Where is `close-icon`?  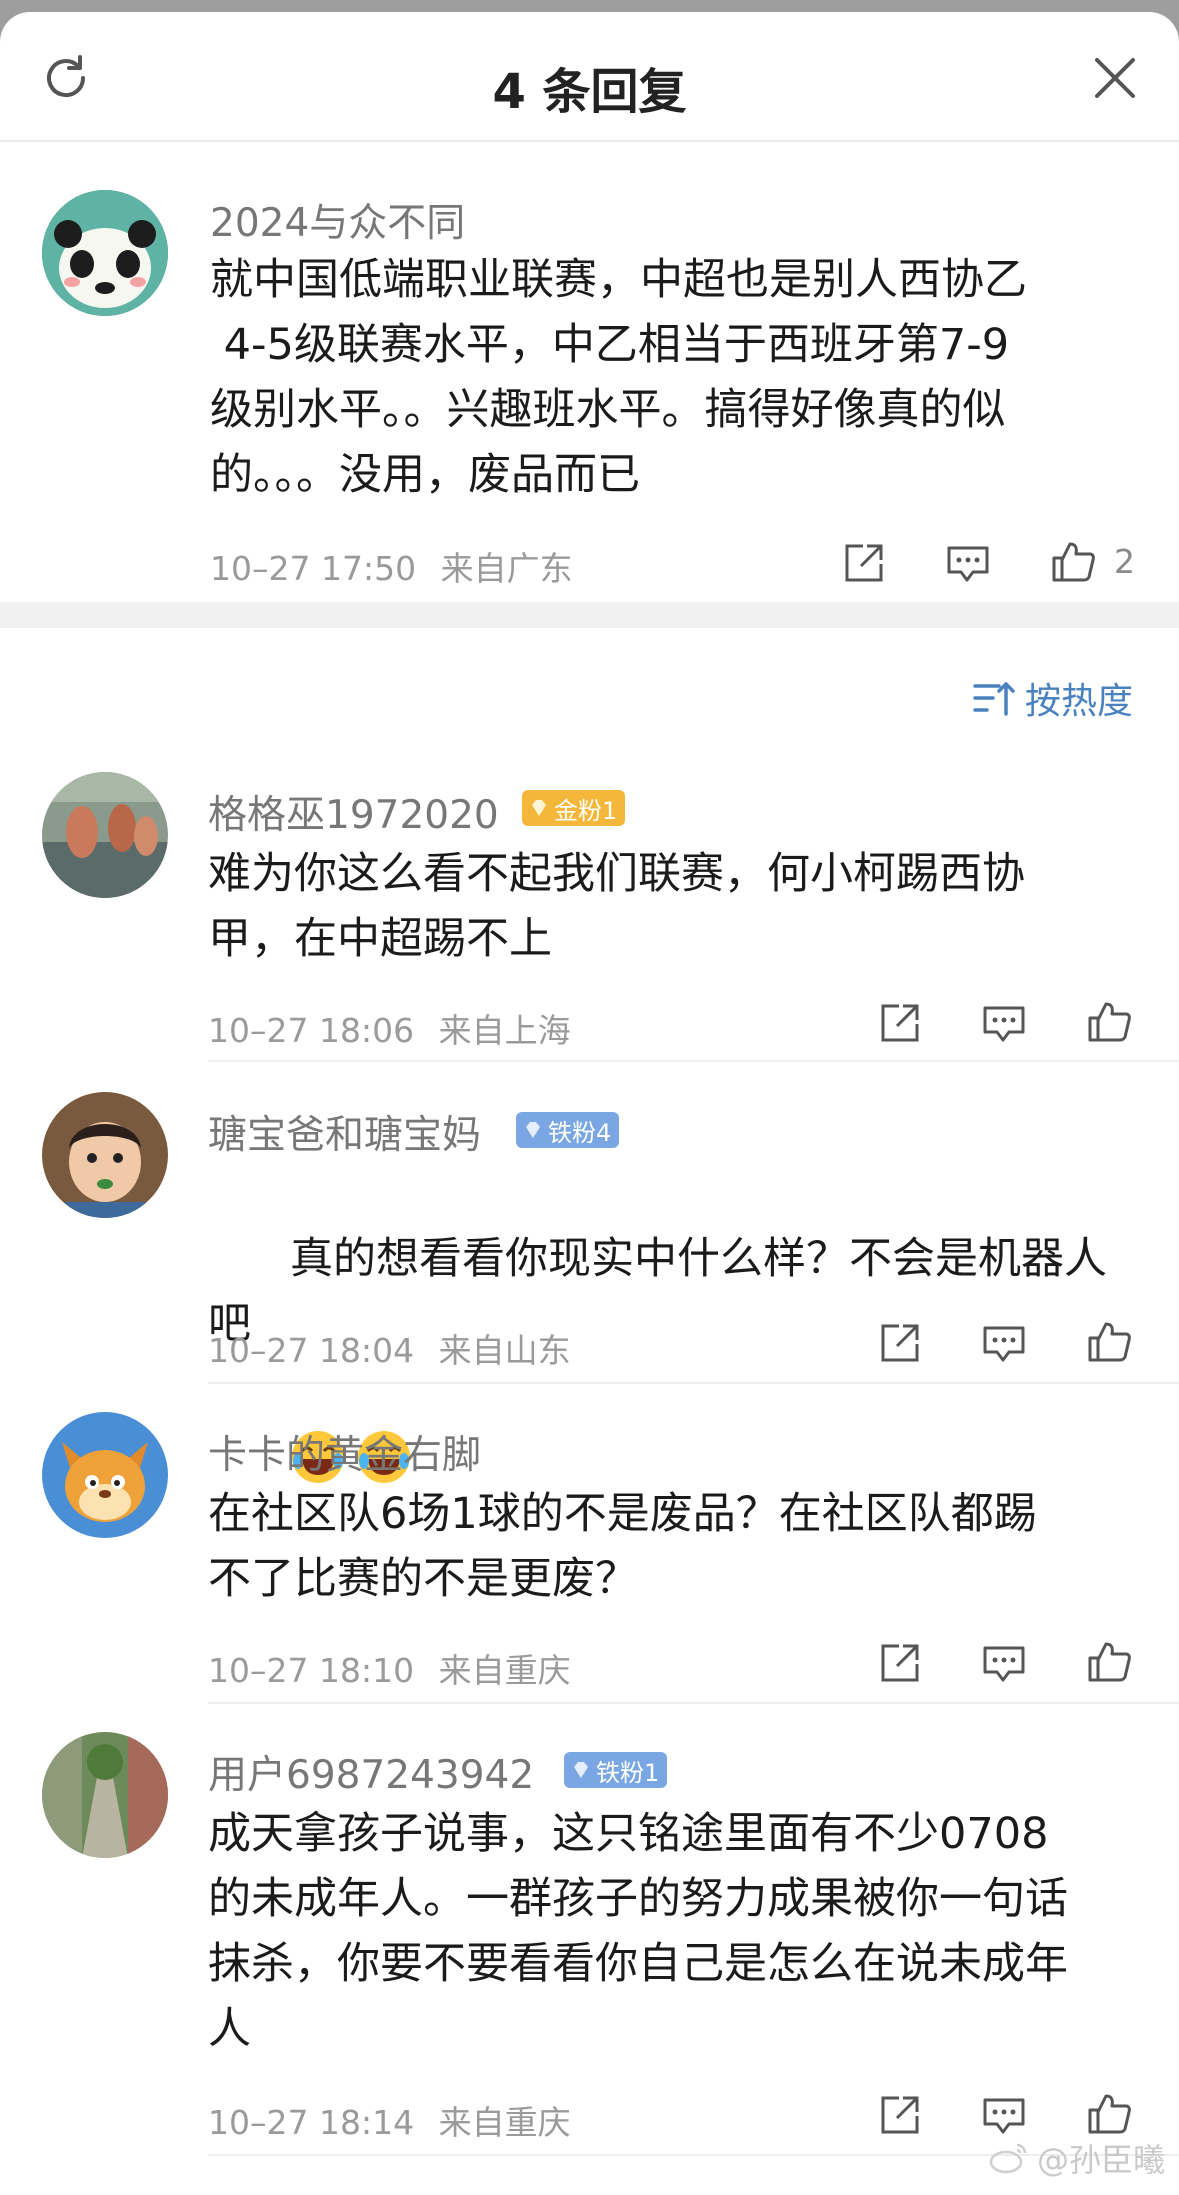 close-icon is located at coordinates (1115, 78).